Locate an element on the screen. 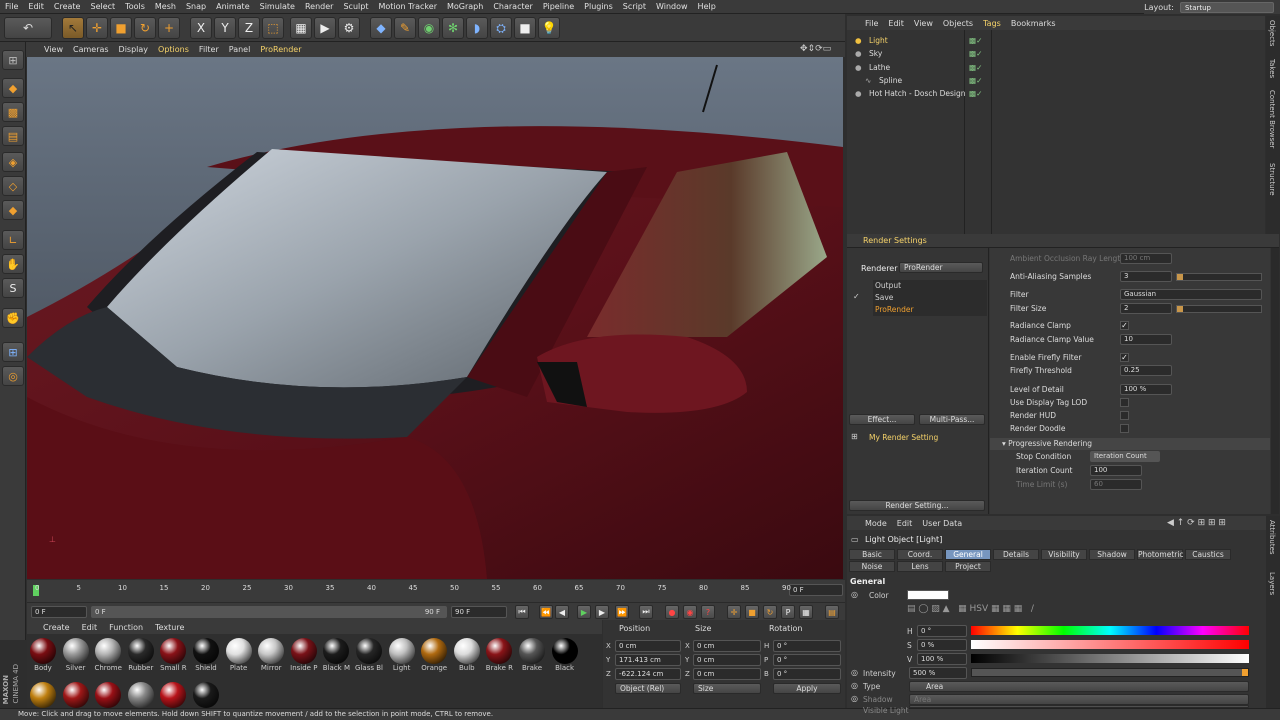 The image size is (1280, 720). material-swatch: Mirror is located at coordinates (271, 656).